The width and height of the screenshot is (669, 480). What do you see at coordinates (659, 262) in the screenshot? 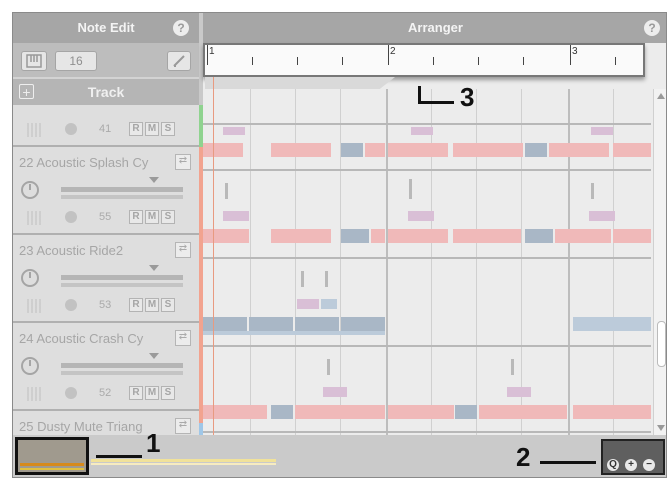
I see `vertical-scrollbar` at bounding box center [659, 262].